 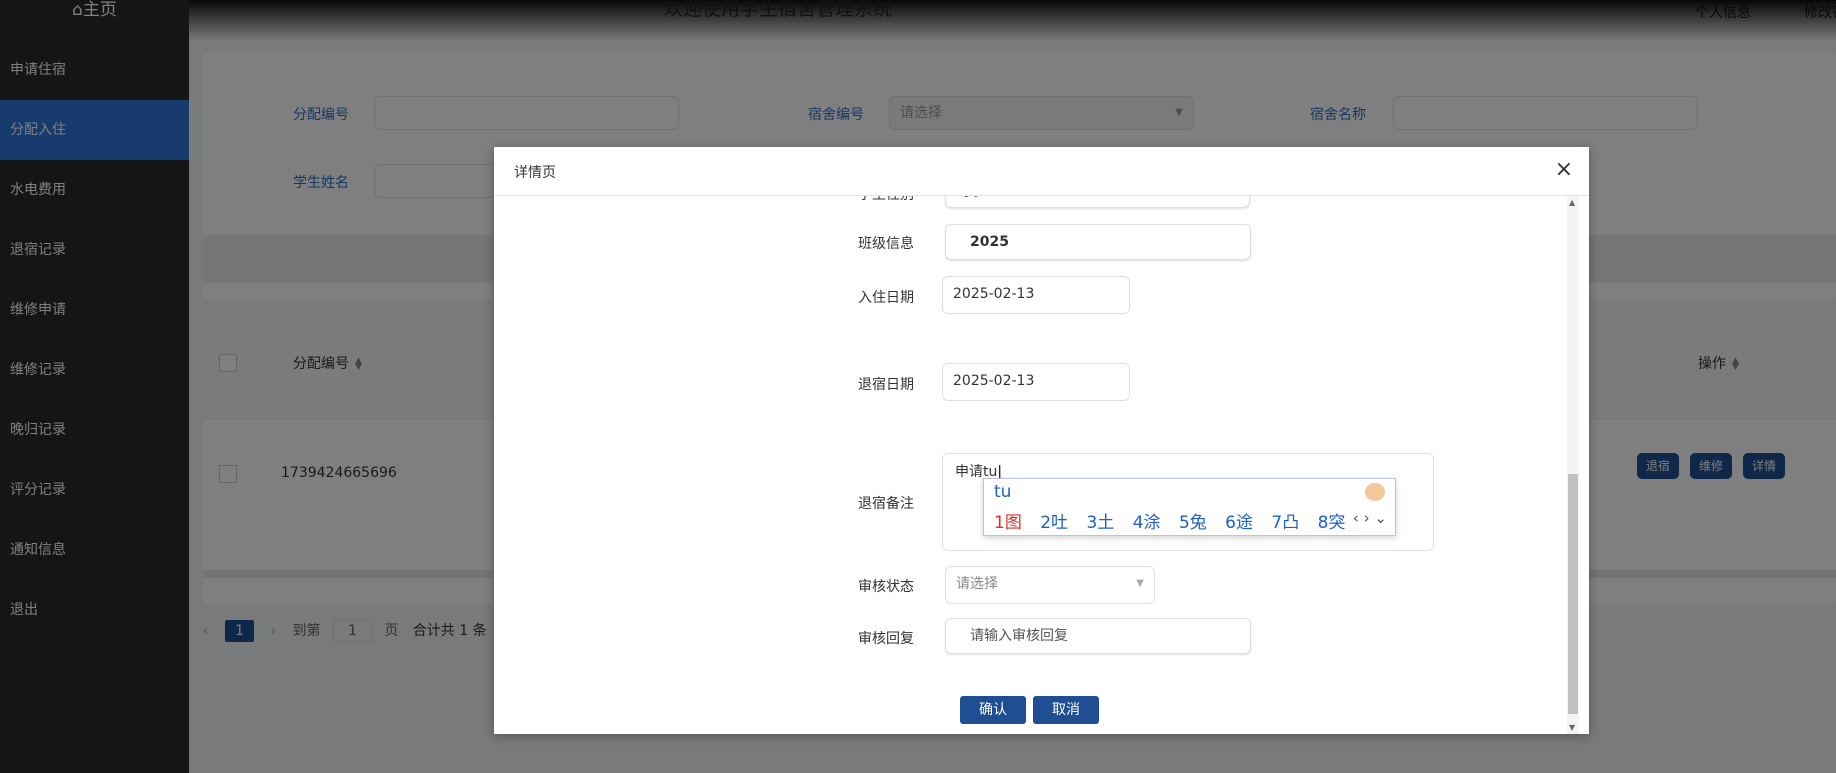 I want to click on gender-value: 女, so click(x=971, y=198).